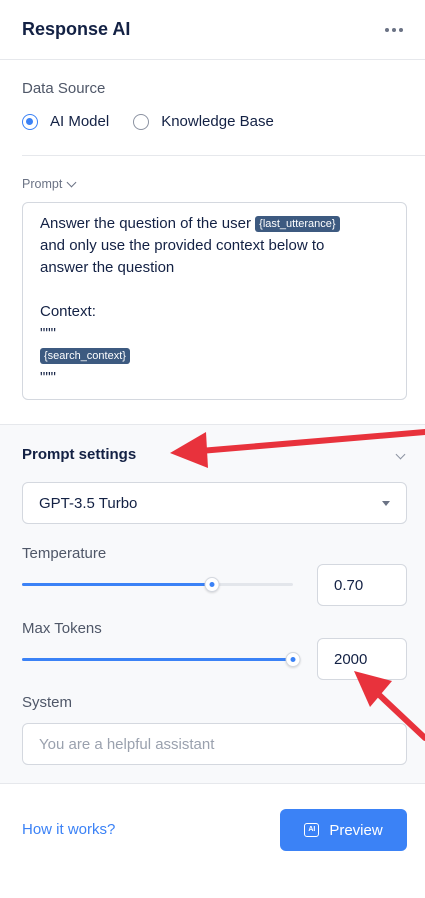 This screenshot has width=425, height=898. I want to click on max-tokens-input, so click(362, 659).